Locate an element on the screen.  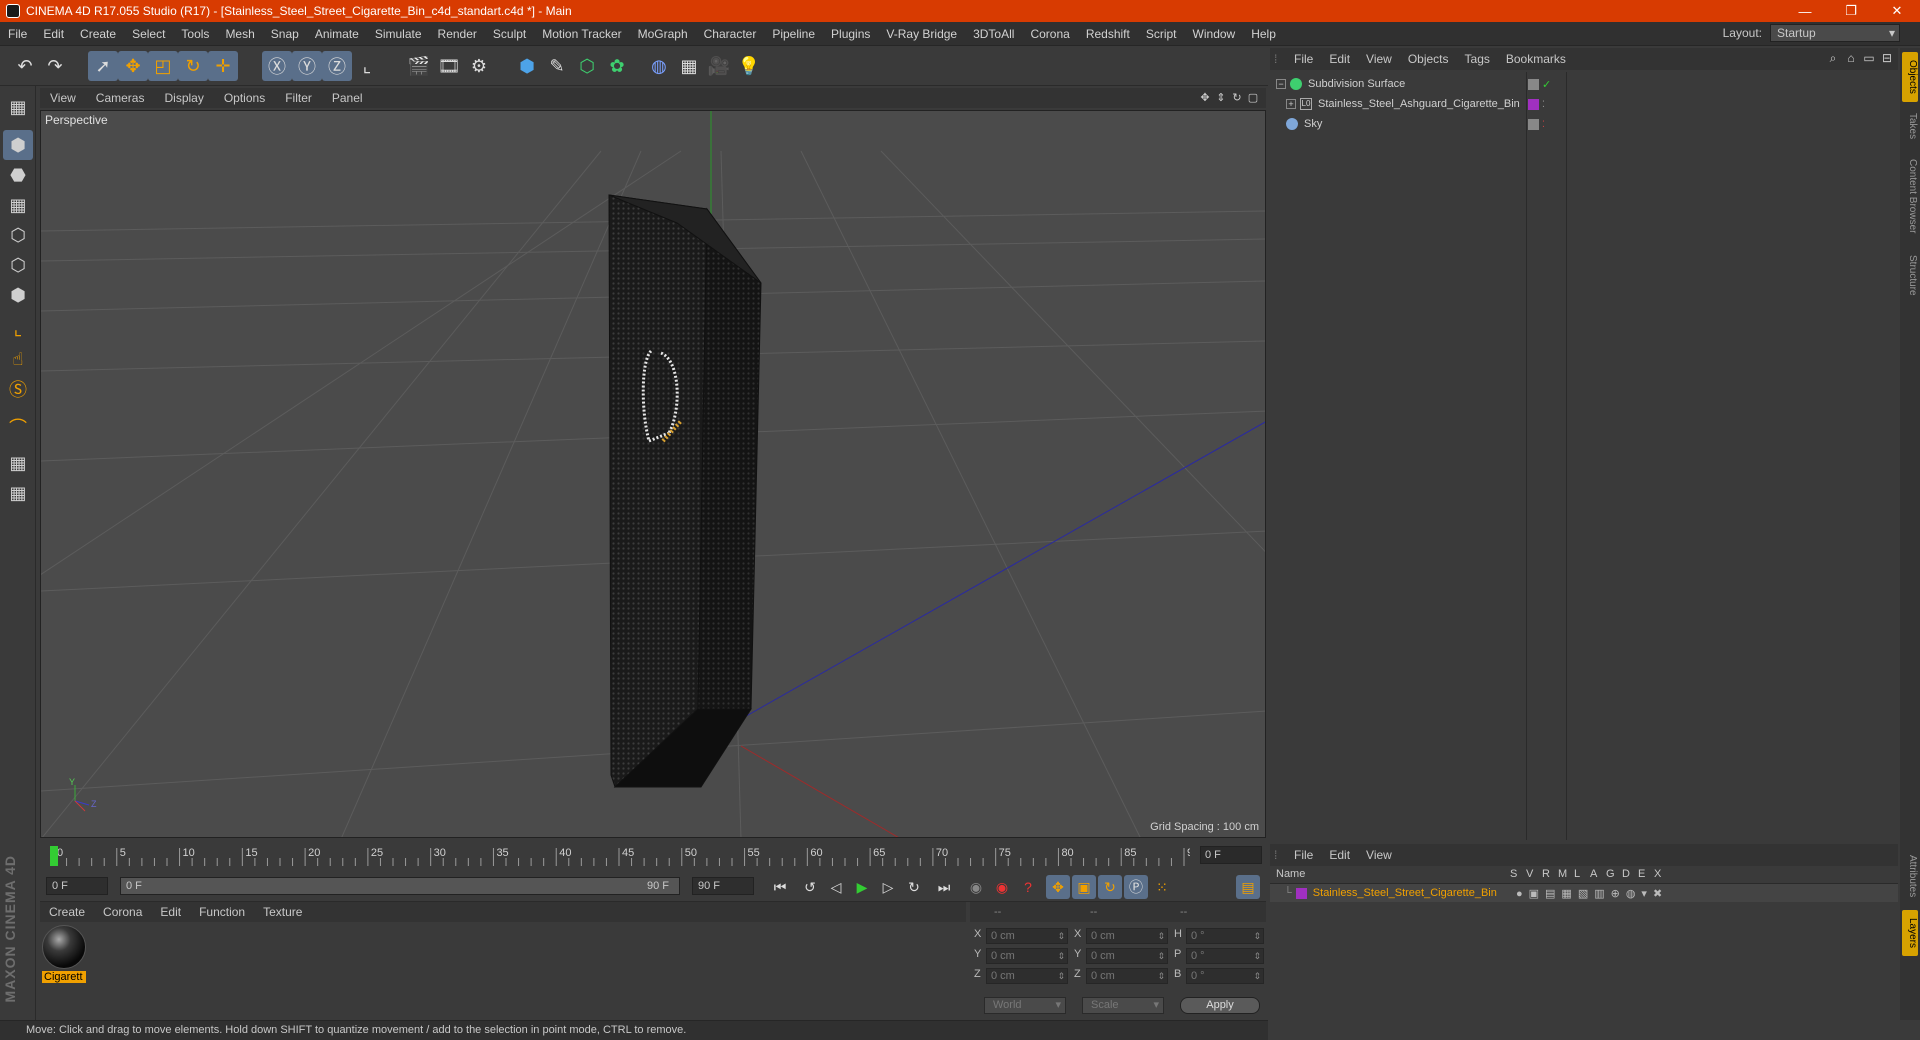
layer-column-name: Name is located at coordinates (1290, 874).